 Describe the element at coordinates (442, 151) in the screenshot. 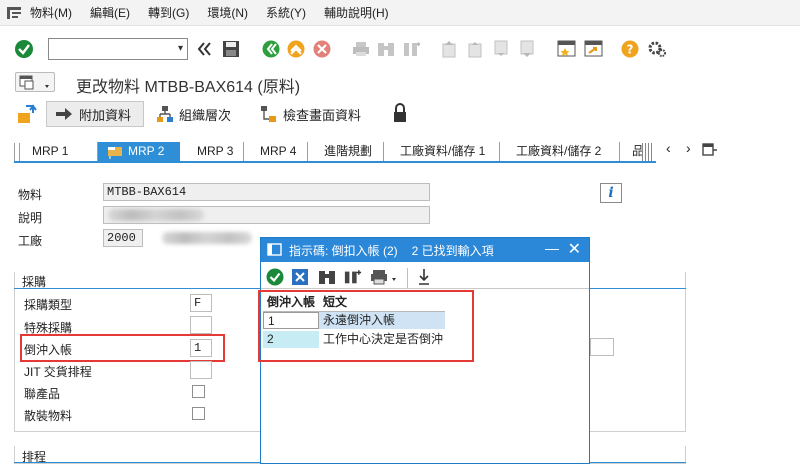

I see `tab-plant-storage-1: 工廠資料/儲存 1` at that location.